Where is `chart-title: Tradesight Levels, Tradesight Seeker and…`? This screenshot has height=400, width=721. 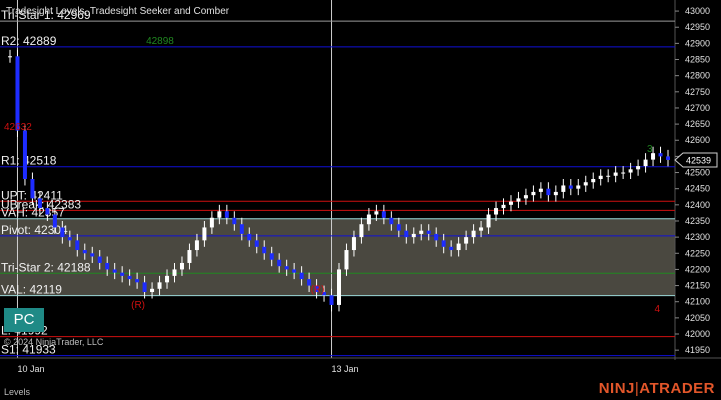 chart-title: Tradesight Levels, Tradesight Seeker and… is located at coordinates (118, 11).